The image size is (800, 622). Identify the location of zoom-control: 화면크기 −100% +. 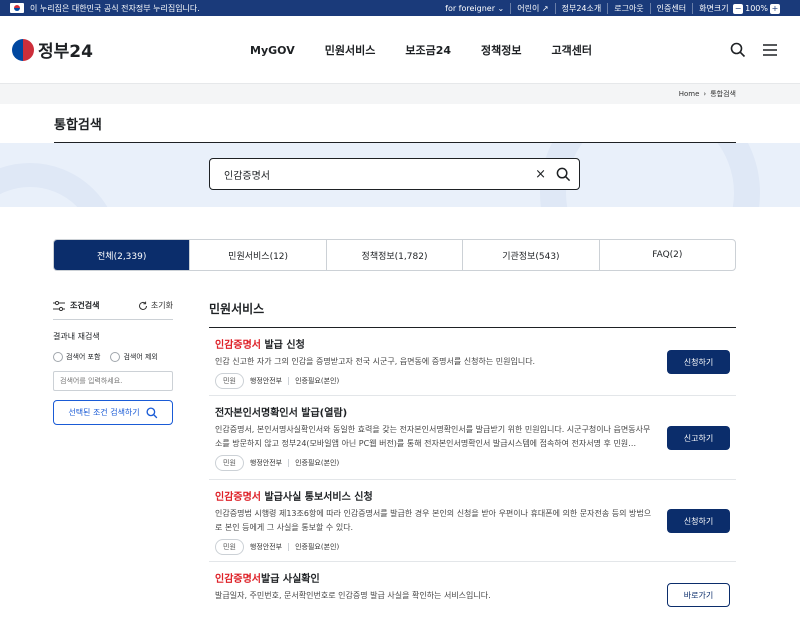
(740, 8).